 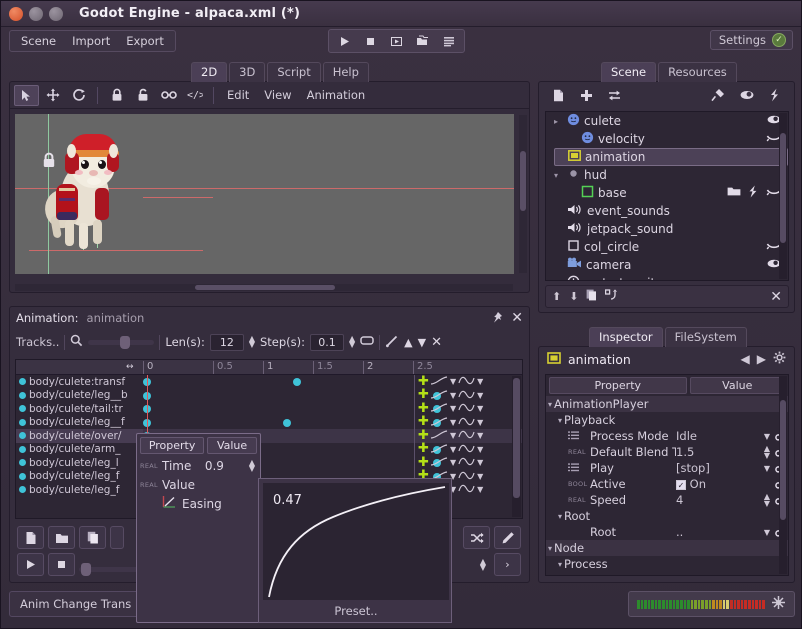 What do you see at coordinates (556, 296) in the screenshot?
I see `move-up-icon: ⬆` at bounding box center [556, 296].